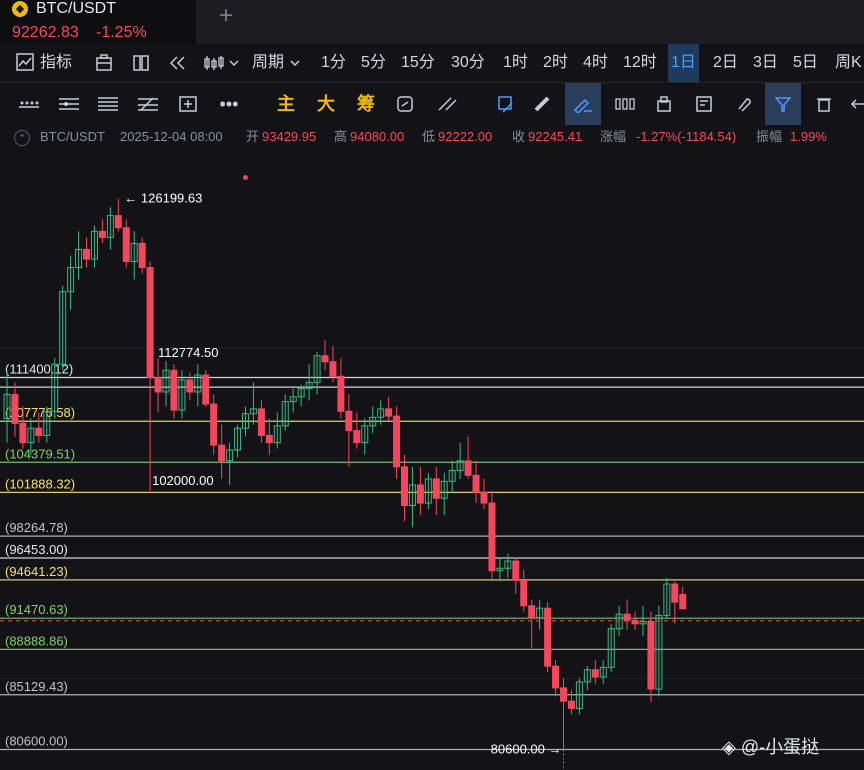  Describe the element at coordinates (36, 527) in the screenshot. I see `level-label-5: (98264.78)` at that location.